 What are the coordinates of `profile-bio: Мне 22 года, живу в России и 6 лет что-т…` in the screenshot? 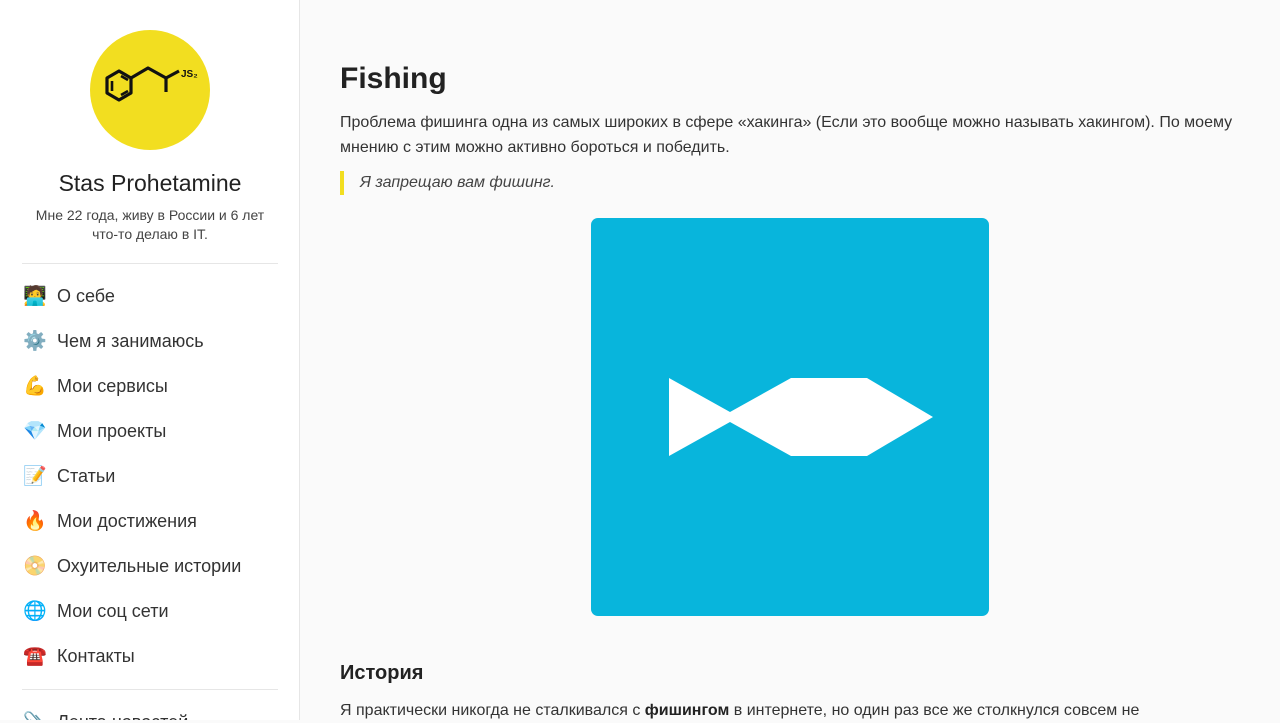 It's located at (150, 224).